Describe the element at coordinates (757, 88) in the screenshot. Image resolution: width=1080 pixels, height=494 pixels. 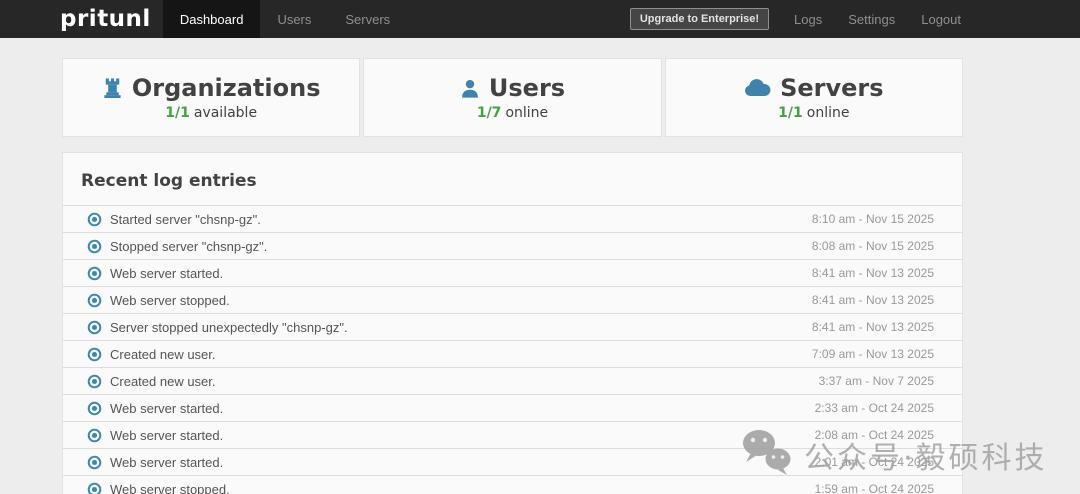
I see `cloud-icon` at that location.